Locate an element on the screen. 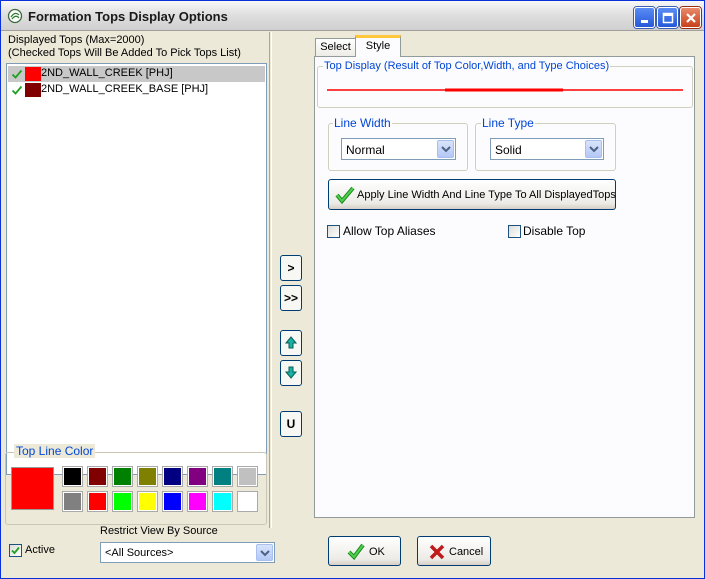 This screenshot has width=705, height=579. top-name: 2ND_WALL_CREEK [PHJ] is located at coordinates (107, 73).